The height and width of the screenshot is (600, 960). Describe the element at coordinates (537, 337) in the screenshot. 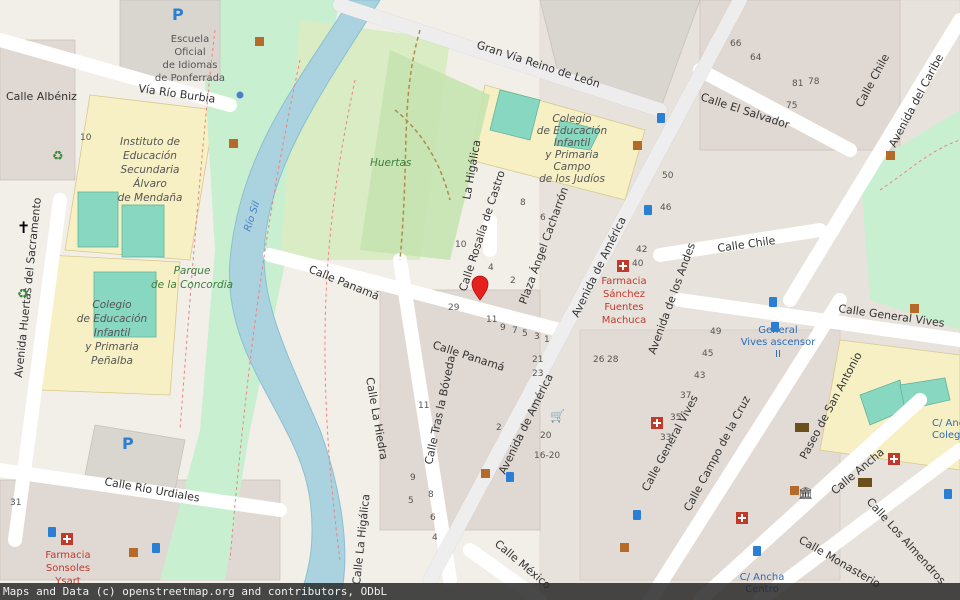

I see `svg-text: 3` at that location.